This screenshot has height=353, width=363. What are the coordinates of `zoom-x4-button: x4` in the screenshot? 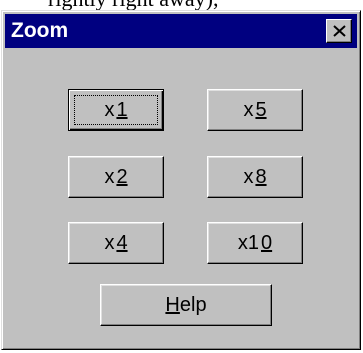 It's located at (116, 243).